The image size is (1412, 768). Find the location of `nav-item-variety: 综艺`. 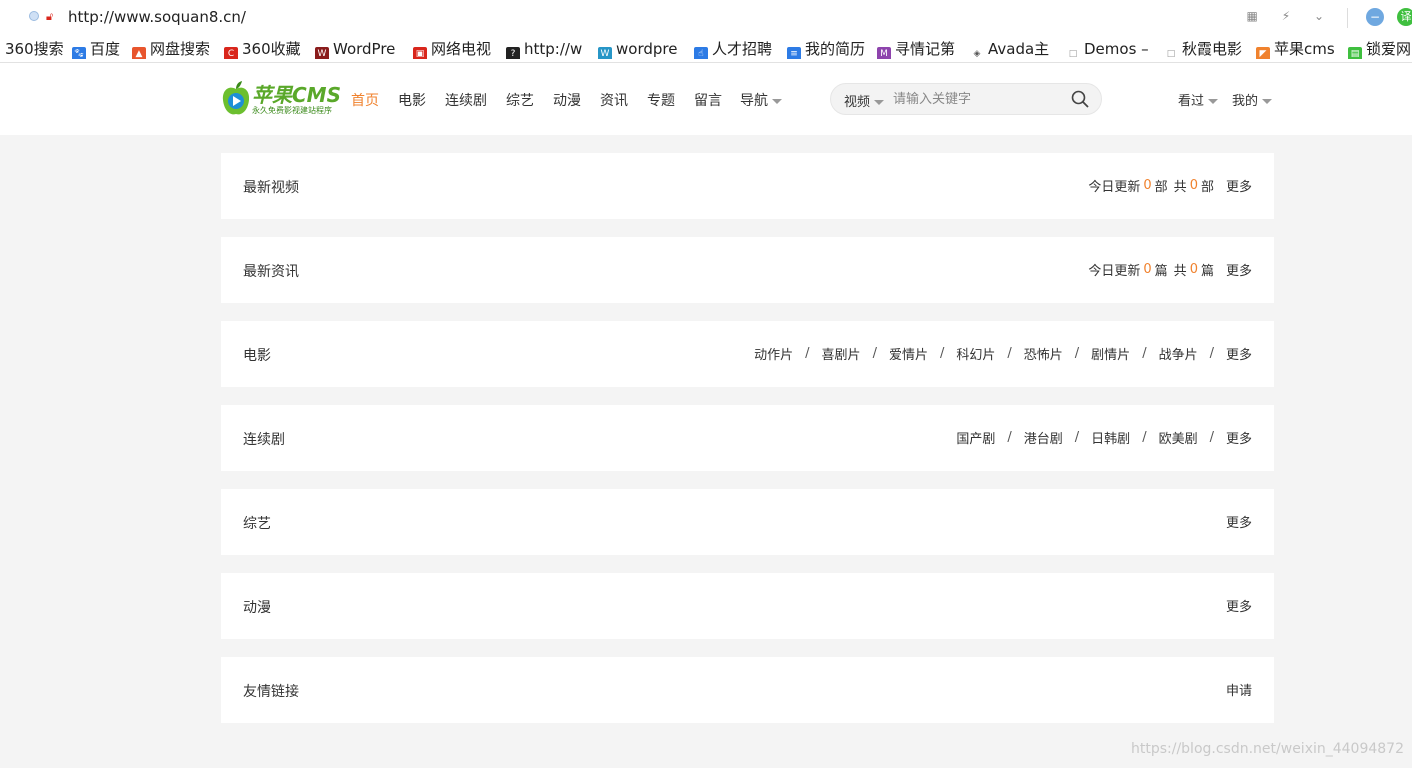

nav-item-variety: 综艺 is located at coordinates (520, 100).